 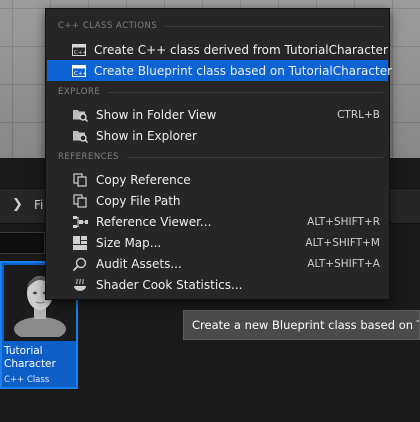 I want to click on menu-item-copy-file-path: Copy File Path, so click(x=217, y=200).